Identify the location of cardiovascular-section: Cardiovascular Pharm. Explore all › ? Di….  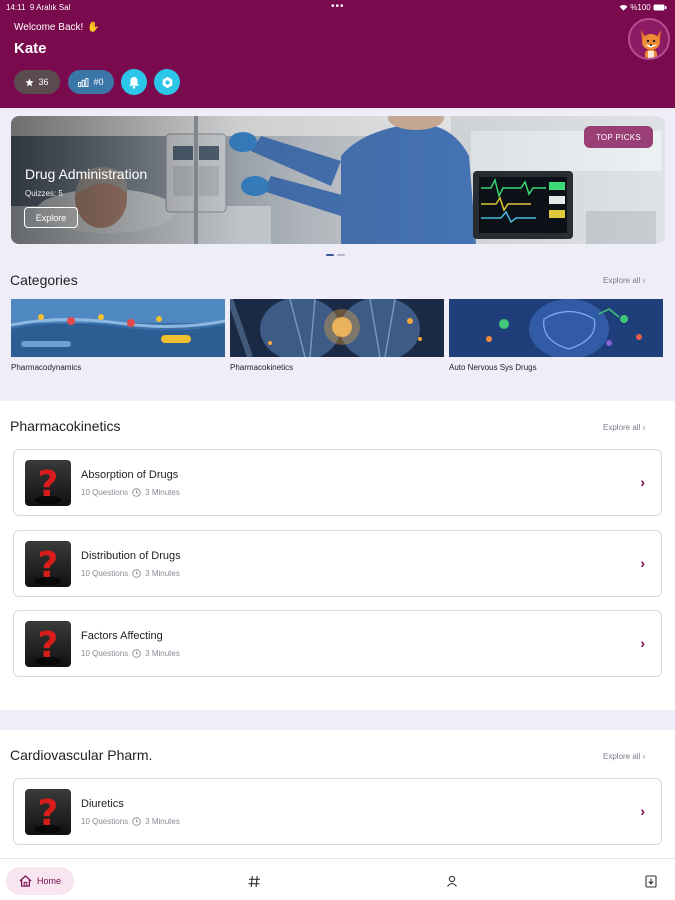
(337, 794).